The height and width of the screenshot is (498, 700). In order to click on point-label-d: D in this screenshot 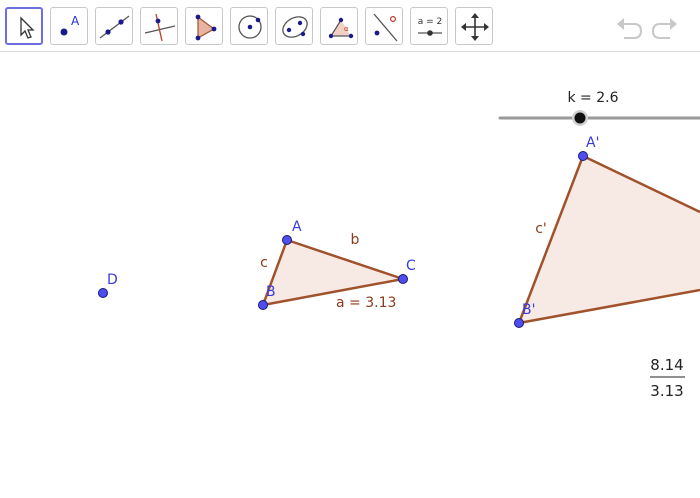, I will do `click(112, 280)`.